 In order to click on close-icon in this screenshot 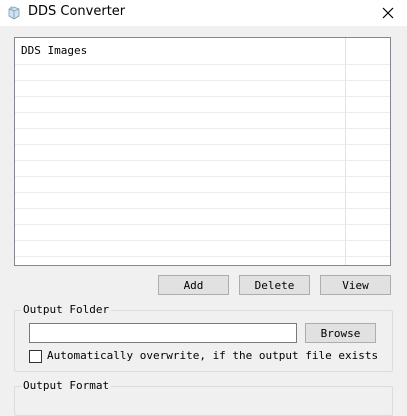, I will do `click(388, 13)`.